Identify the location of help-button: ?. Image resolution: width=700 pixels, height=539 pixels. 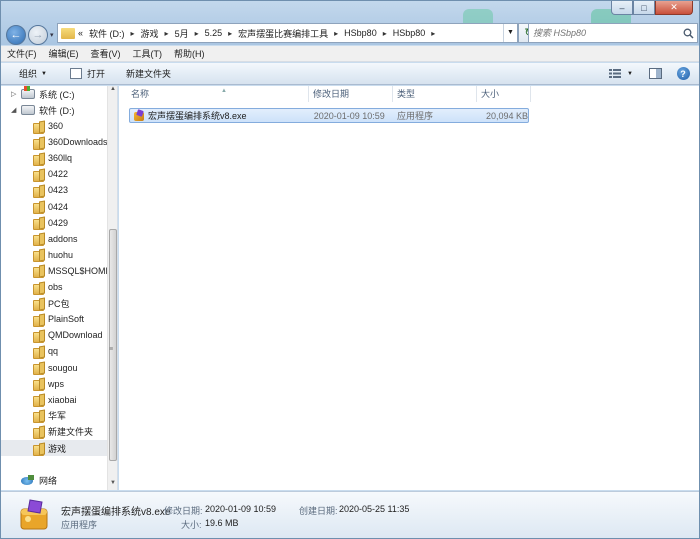
(683, 74).